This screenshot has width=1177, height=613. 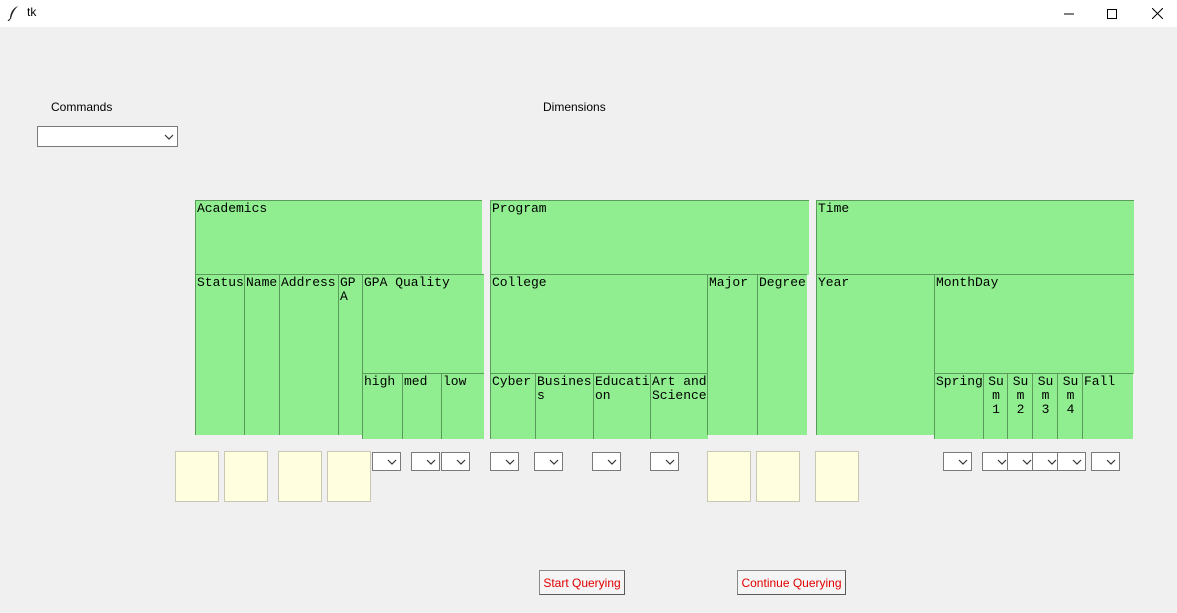 I want to click on name-header: Name, so click(x=261, y=354).